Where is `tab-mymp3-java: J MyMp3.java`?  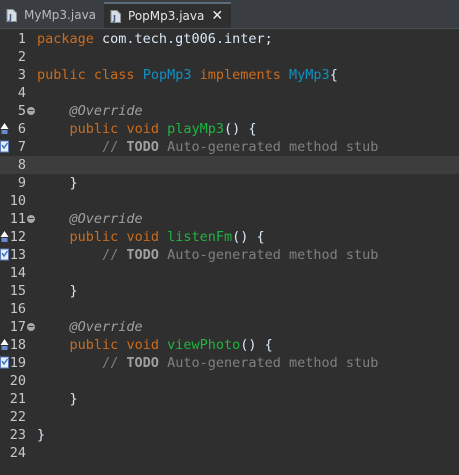
tab-mymp3-java: J MyMp3.java is located at coordinates (52, 15).